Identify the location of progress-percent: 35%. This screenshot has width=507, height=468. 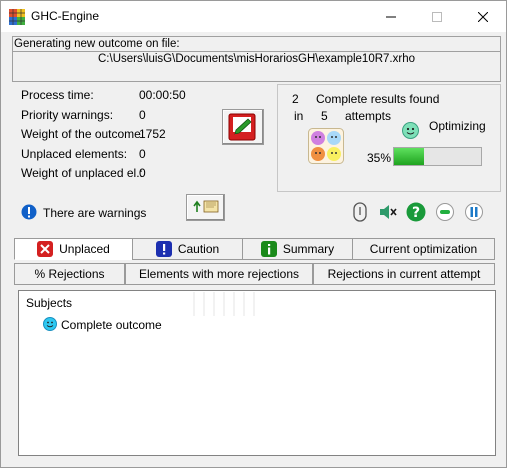
(379, 158).